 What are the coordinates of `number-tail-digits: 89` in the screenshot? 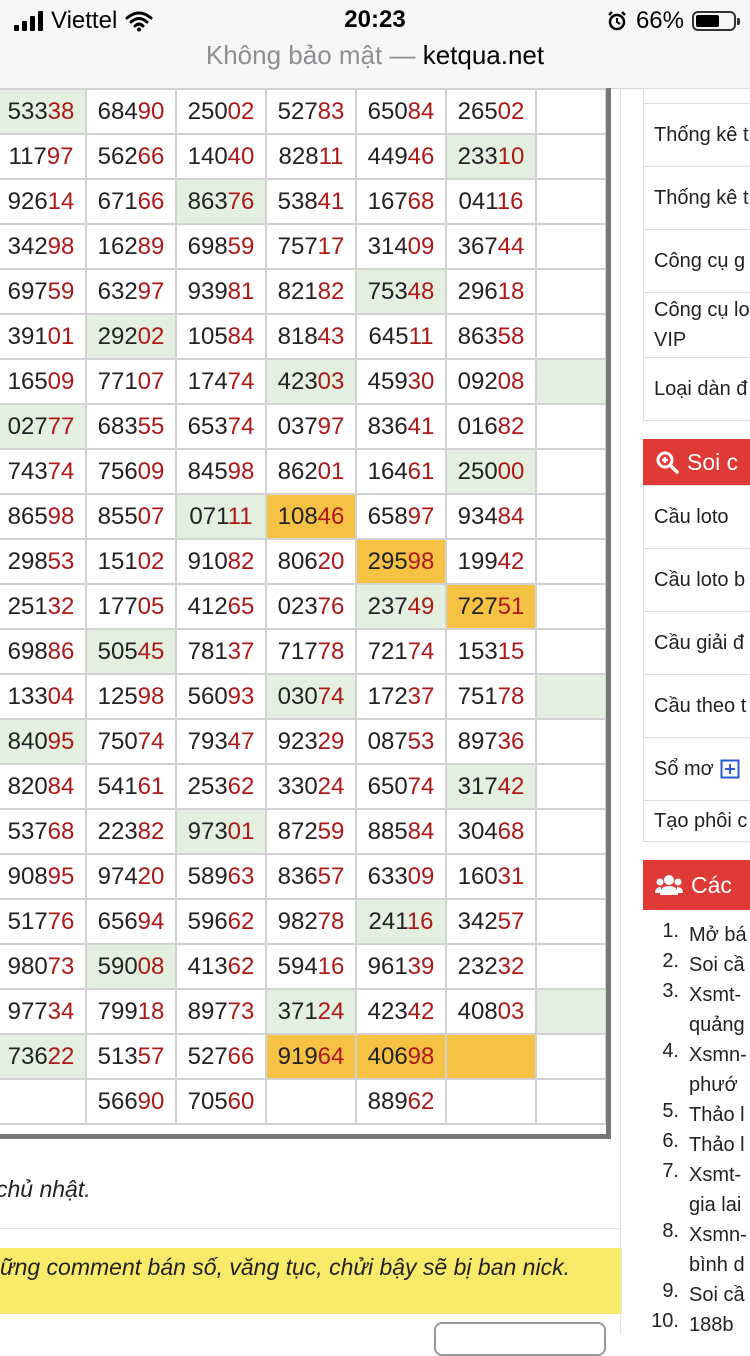 It's located at (151, 246).